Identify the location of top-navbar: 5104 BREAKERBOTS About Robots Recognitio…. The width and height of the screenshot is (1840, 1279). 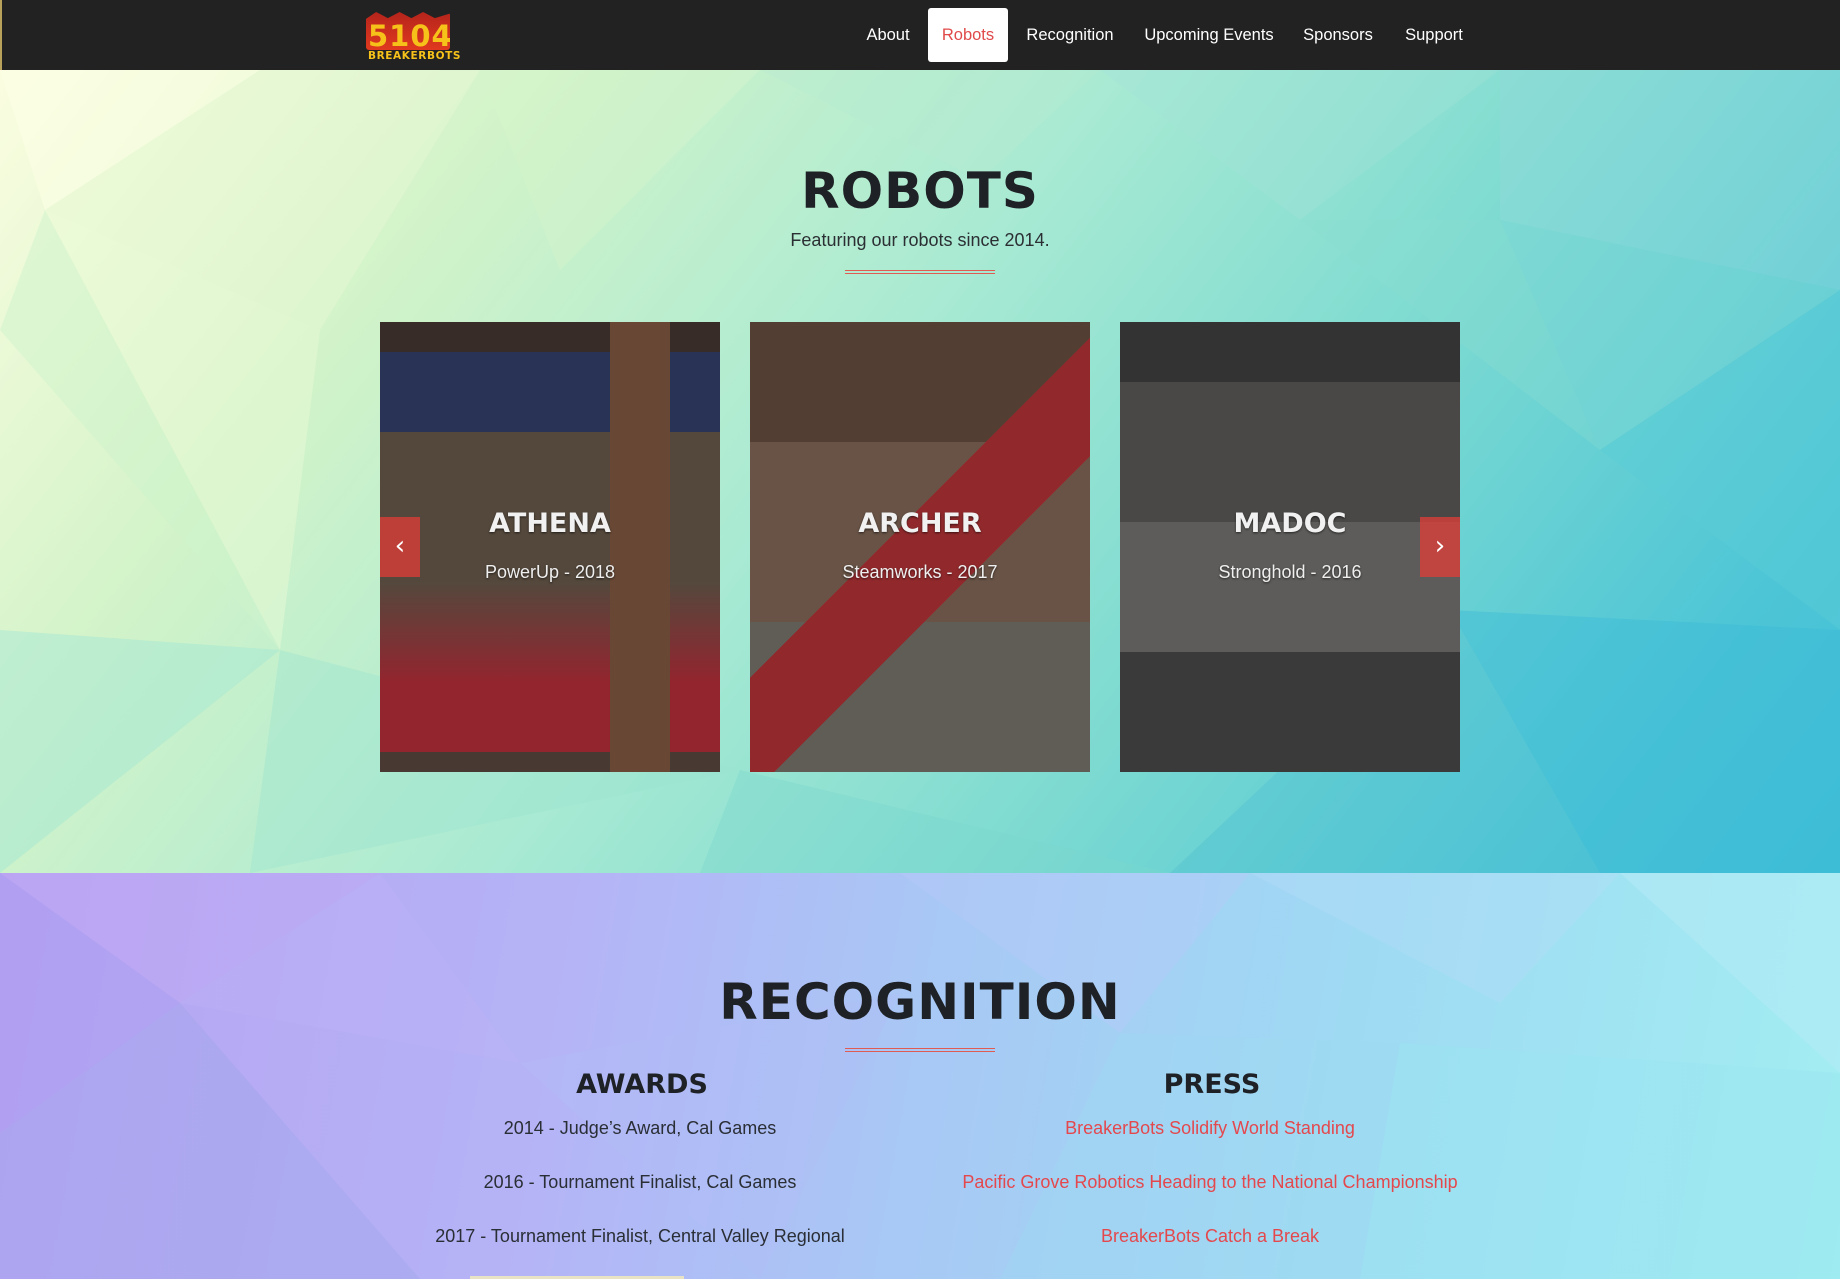
(920, 35).